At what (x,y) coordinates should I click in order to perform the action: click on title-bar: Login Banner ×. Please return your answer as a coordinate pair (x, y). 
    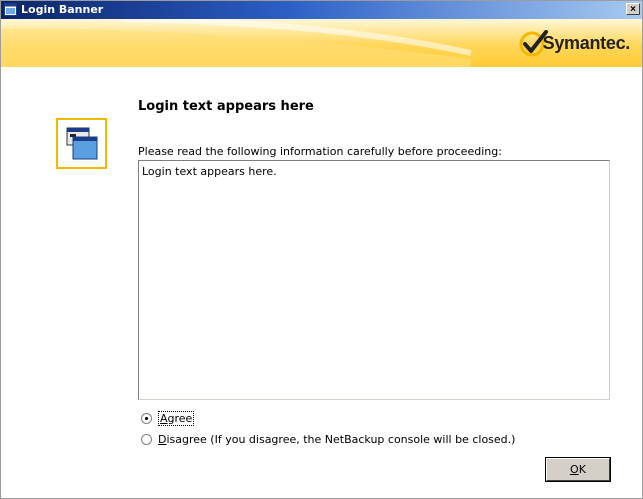
    Looking at the image, I should click on (321, 10).